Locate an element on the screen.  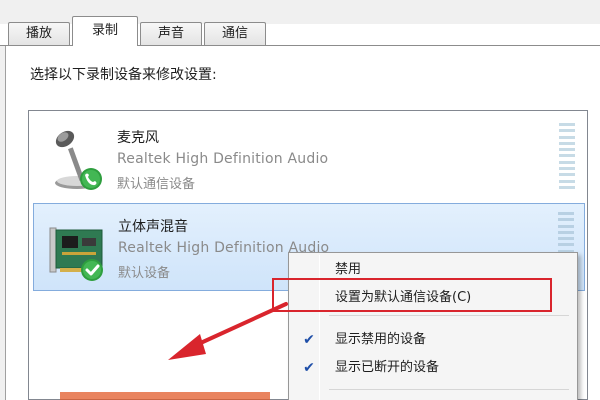
menu-item-label: 显示已断开的设备 is located at coordinates (387, 367).